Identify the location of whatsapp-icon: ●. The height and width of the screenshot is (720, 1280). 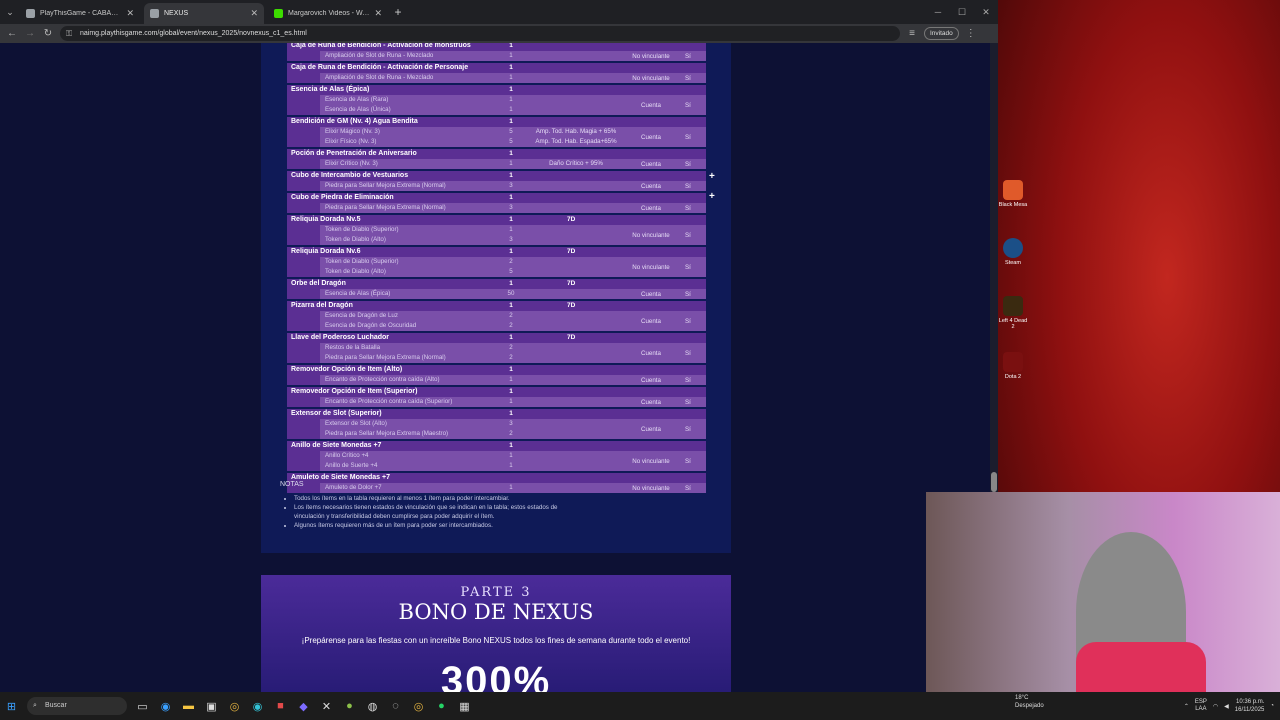
(442, 706).